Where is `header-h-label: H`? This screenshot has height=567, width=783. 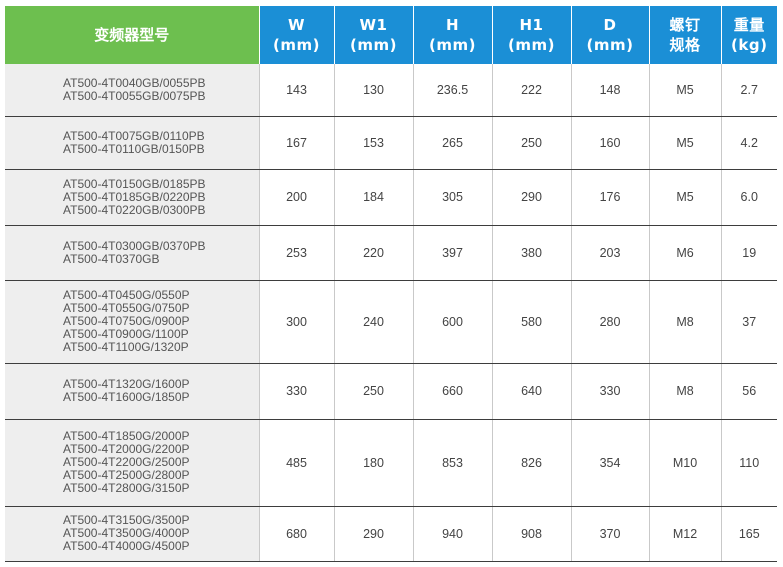
header-h-label: H is located at coordinates (452, 25).